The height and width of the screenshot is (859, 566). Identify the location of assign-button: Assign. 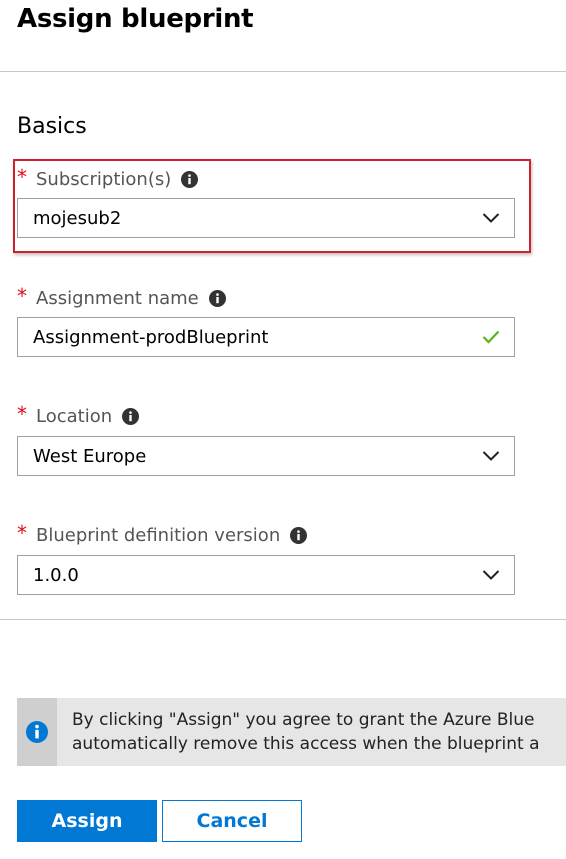
(87, 821).